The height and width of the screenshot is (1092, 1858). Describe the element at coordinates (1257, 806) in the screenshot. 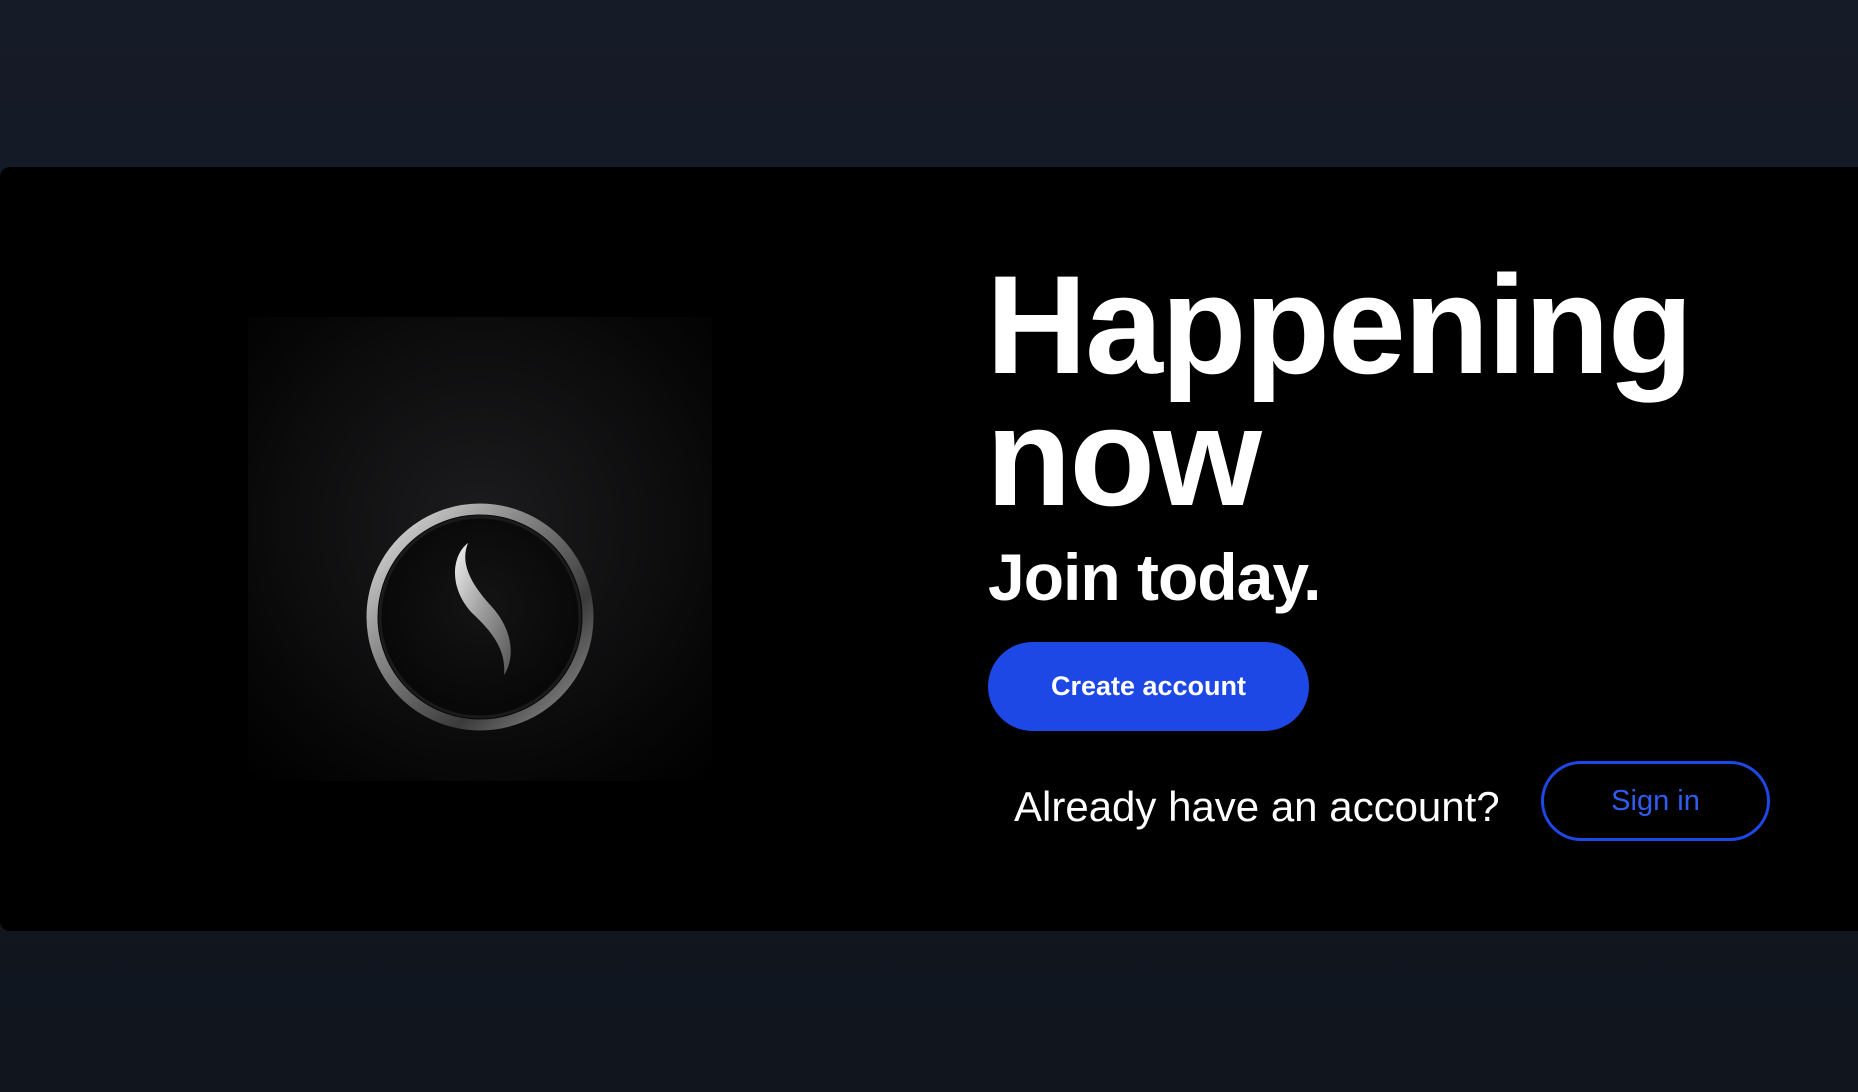

I see `already-have-account-text: Already have an account?` at that location.